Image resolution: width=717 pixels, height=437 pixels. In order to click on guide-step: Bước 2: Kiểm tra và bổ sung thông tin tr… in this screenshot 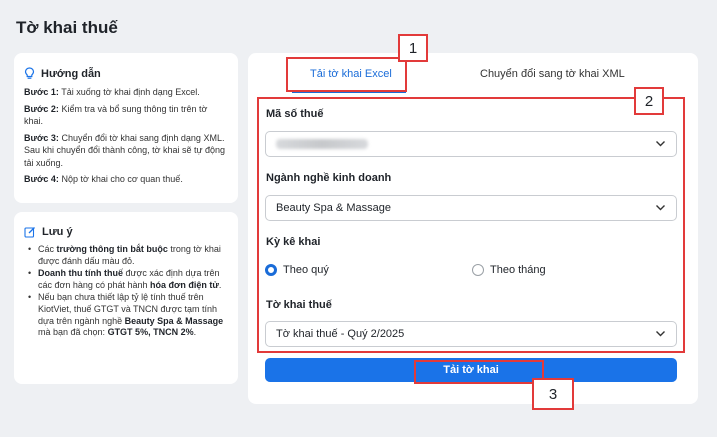, I will do `click(116, 115)`.